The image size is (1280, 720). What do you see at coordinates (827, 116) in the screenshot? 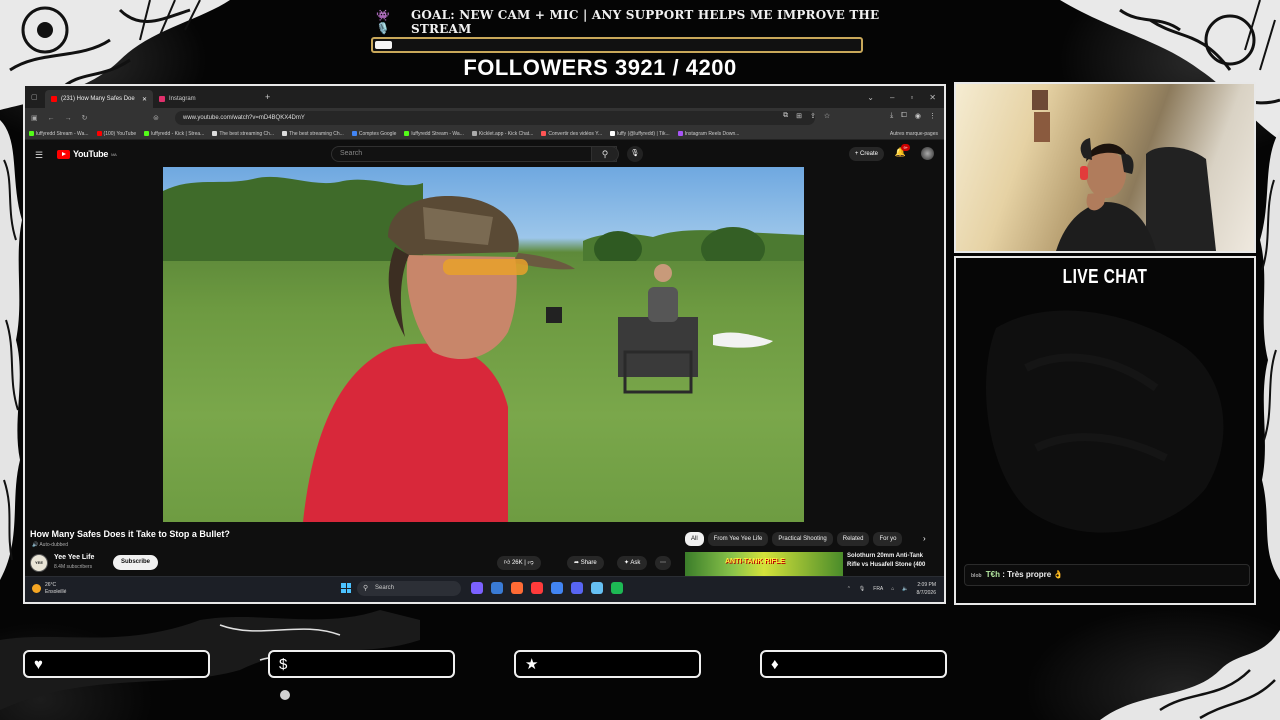
I see `bookmark-star-icon: ☆` at bounding box center [827, 116].